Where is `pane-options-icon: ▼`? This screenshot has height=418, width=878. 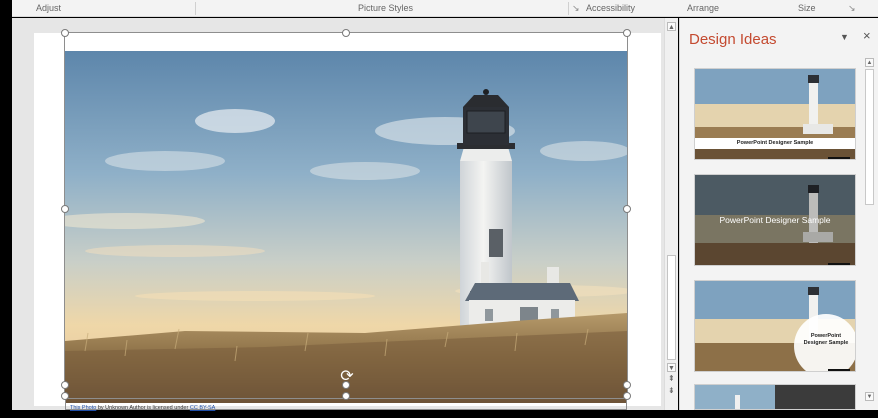 pane-options-icon: ▼ is located at coordinates (844, 37).